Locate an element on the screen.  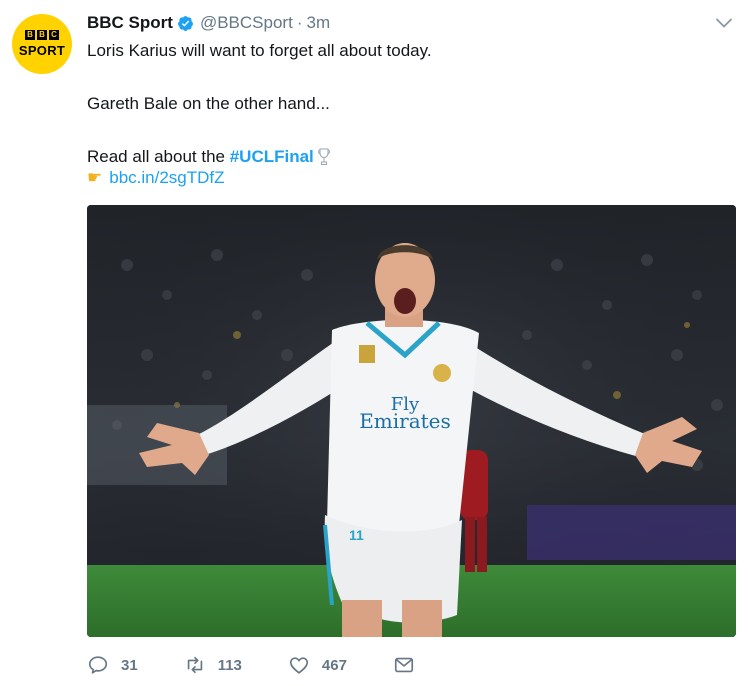
hashtag-link: #UCLFinal is located at coordinates (272, 156).